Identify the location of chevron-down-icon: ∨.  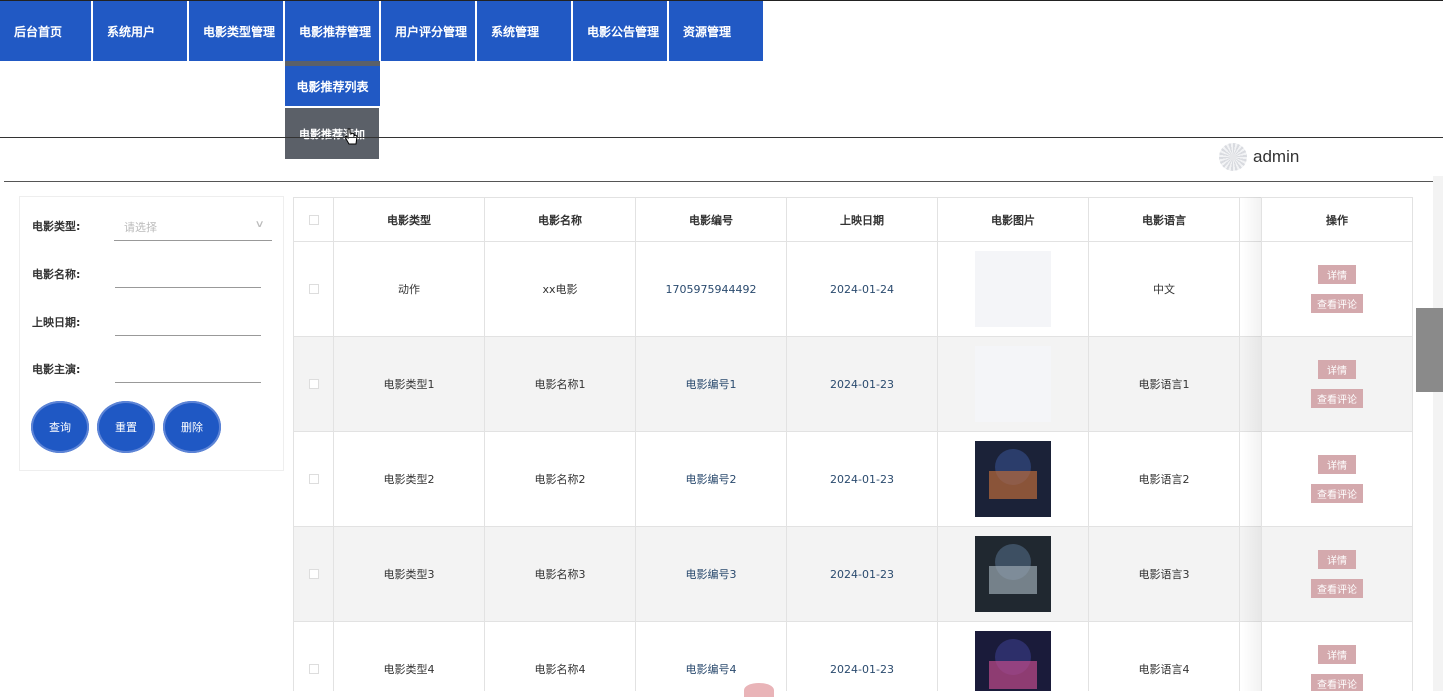
(260, 224).